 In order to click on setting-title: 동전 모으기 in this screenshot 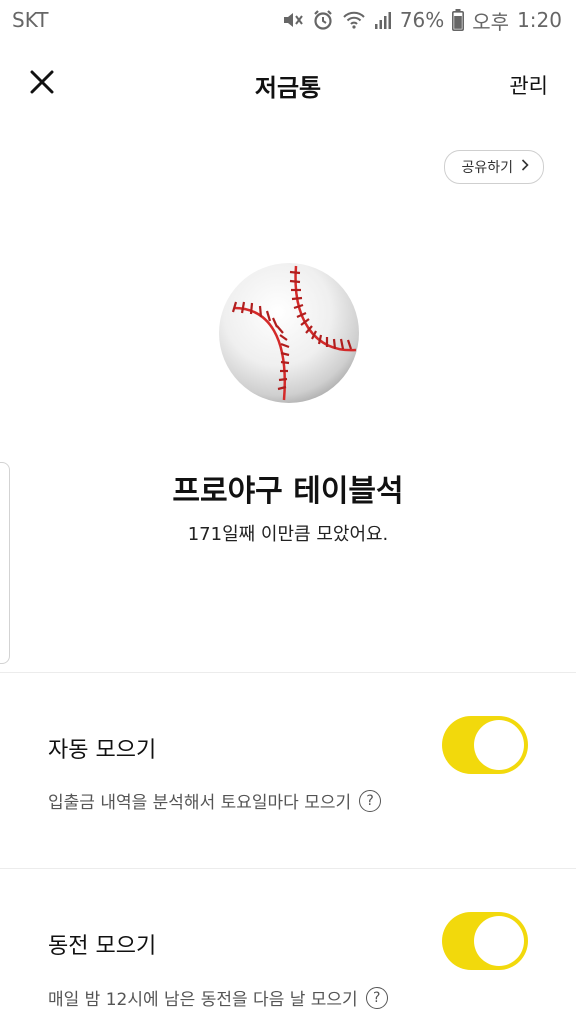, I will do `click(102, 946)`.